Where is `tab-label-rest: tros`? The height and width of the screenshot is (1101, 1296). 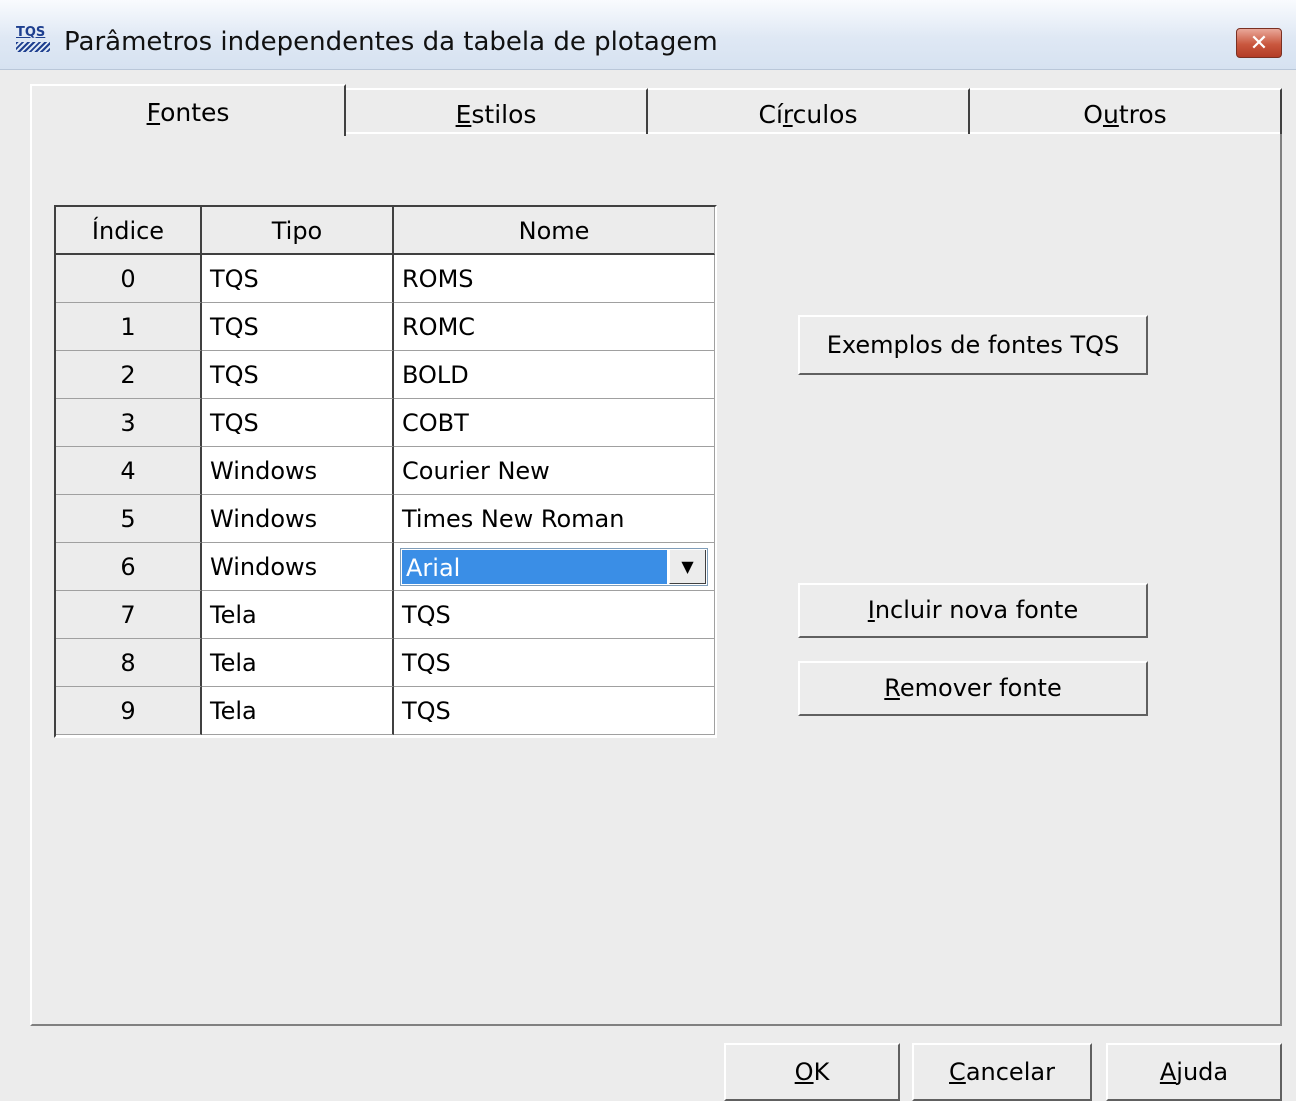 tab-label-rest: tros is located at coordinates (1142, 114).